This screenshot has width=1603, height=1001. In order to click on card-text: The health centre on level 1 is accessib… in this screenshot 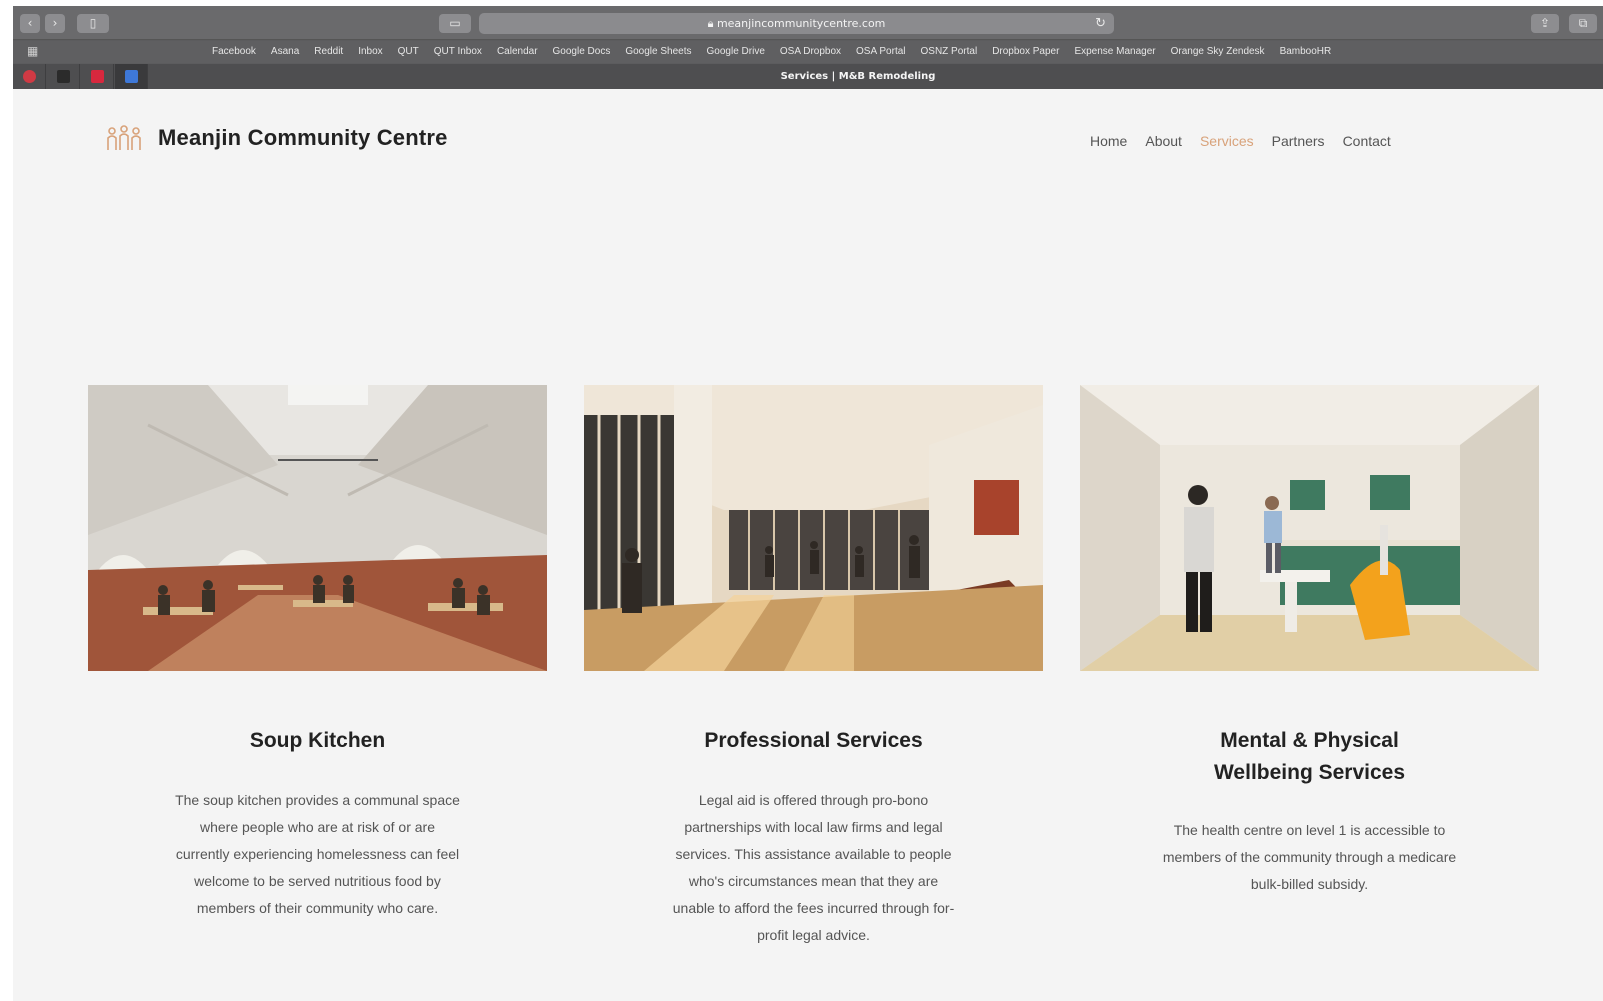, I will do `click(1309, 857)`.